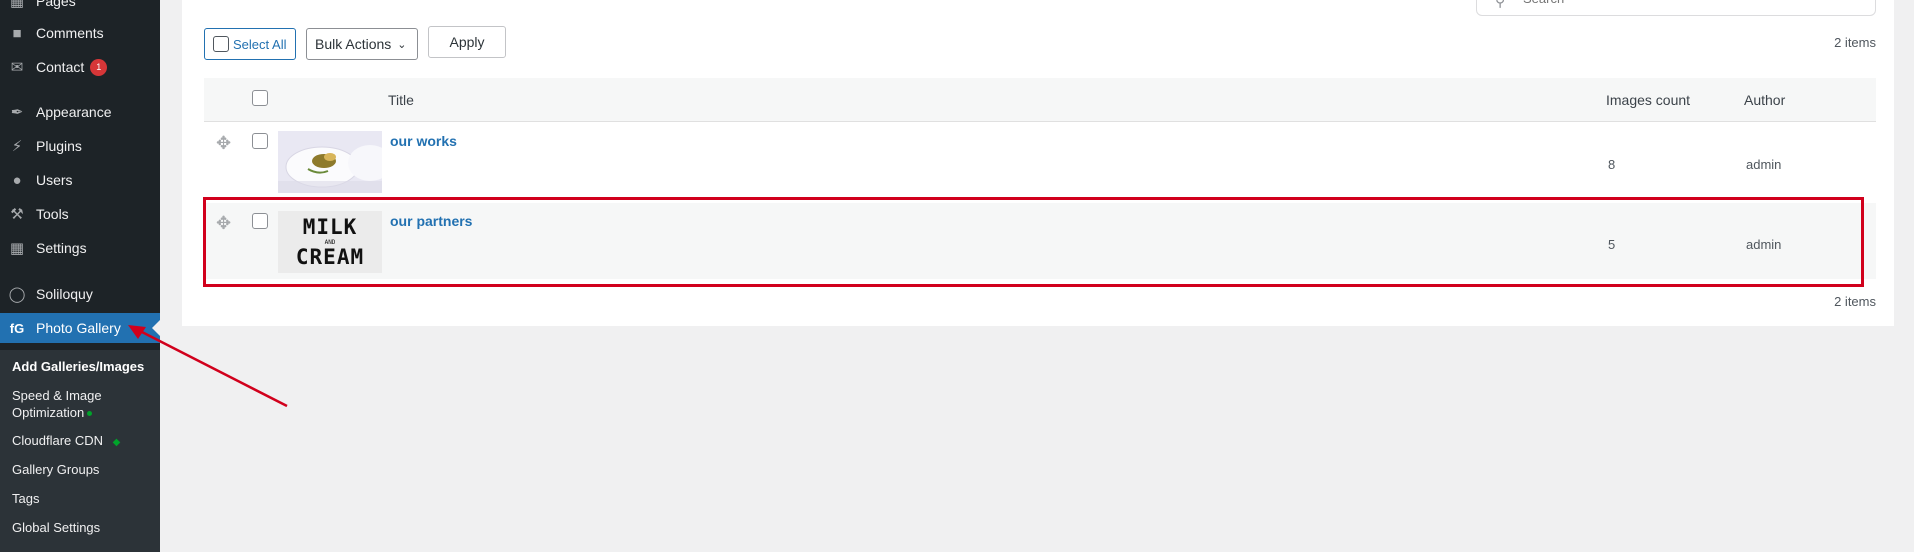  I want to click on status-dot-icon, so click(90, 414).